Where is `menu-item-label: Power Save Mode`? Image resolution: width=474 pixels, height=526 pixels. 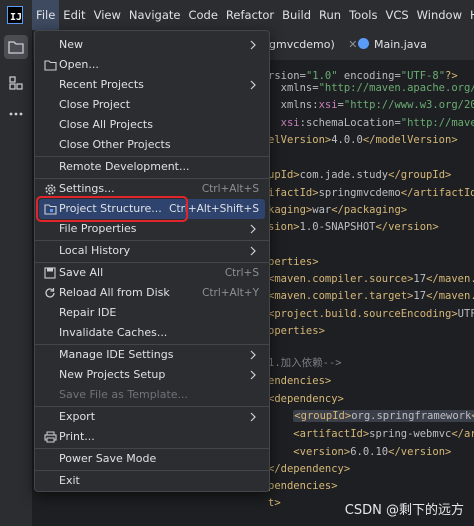 menu-item-label: Power Save Mode is located at coordinates (108, 458).